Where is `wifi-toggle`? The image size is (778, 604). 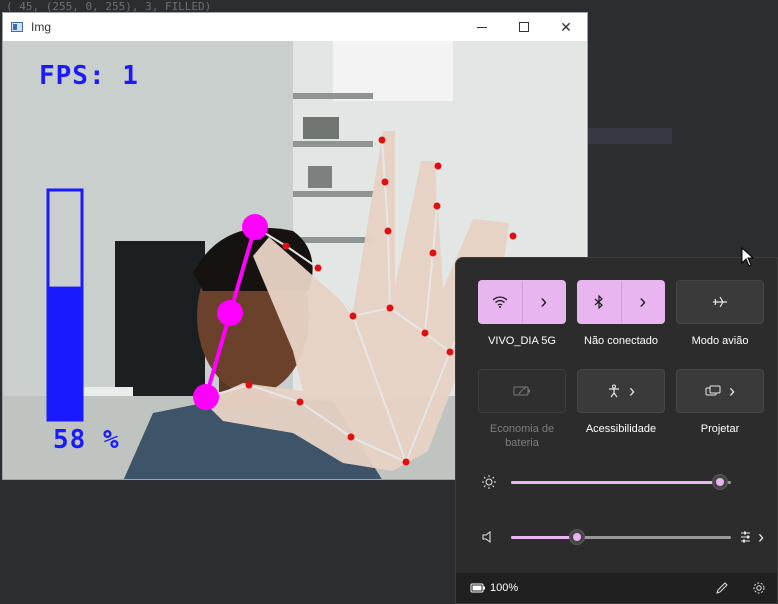
wifi-toggle is located at coordinates (500, 302).